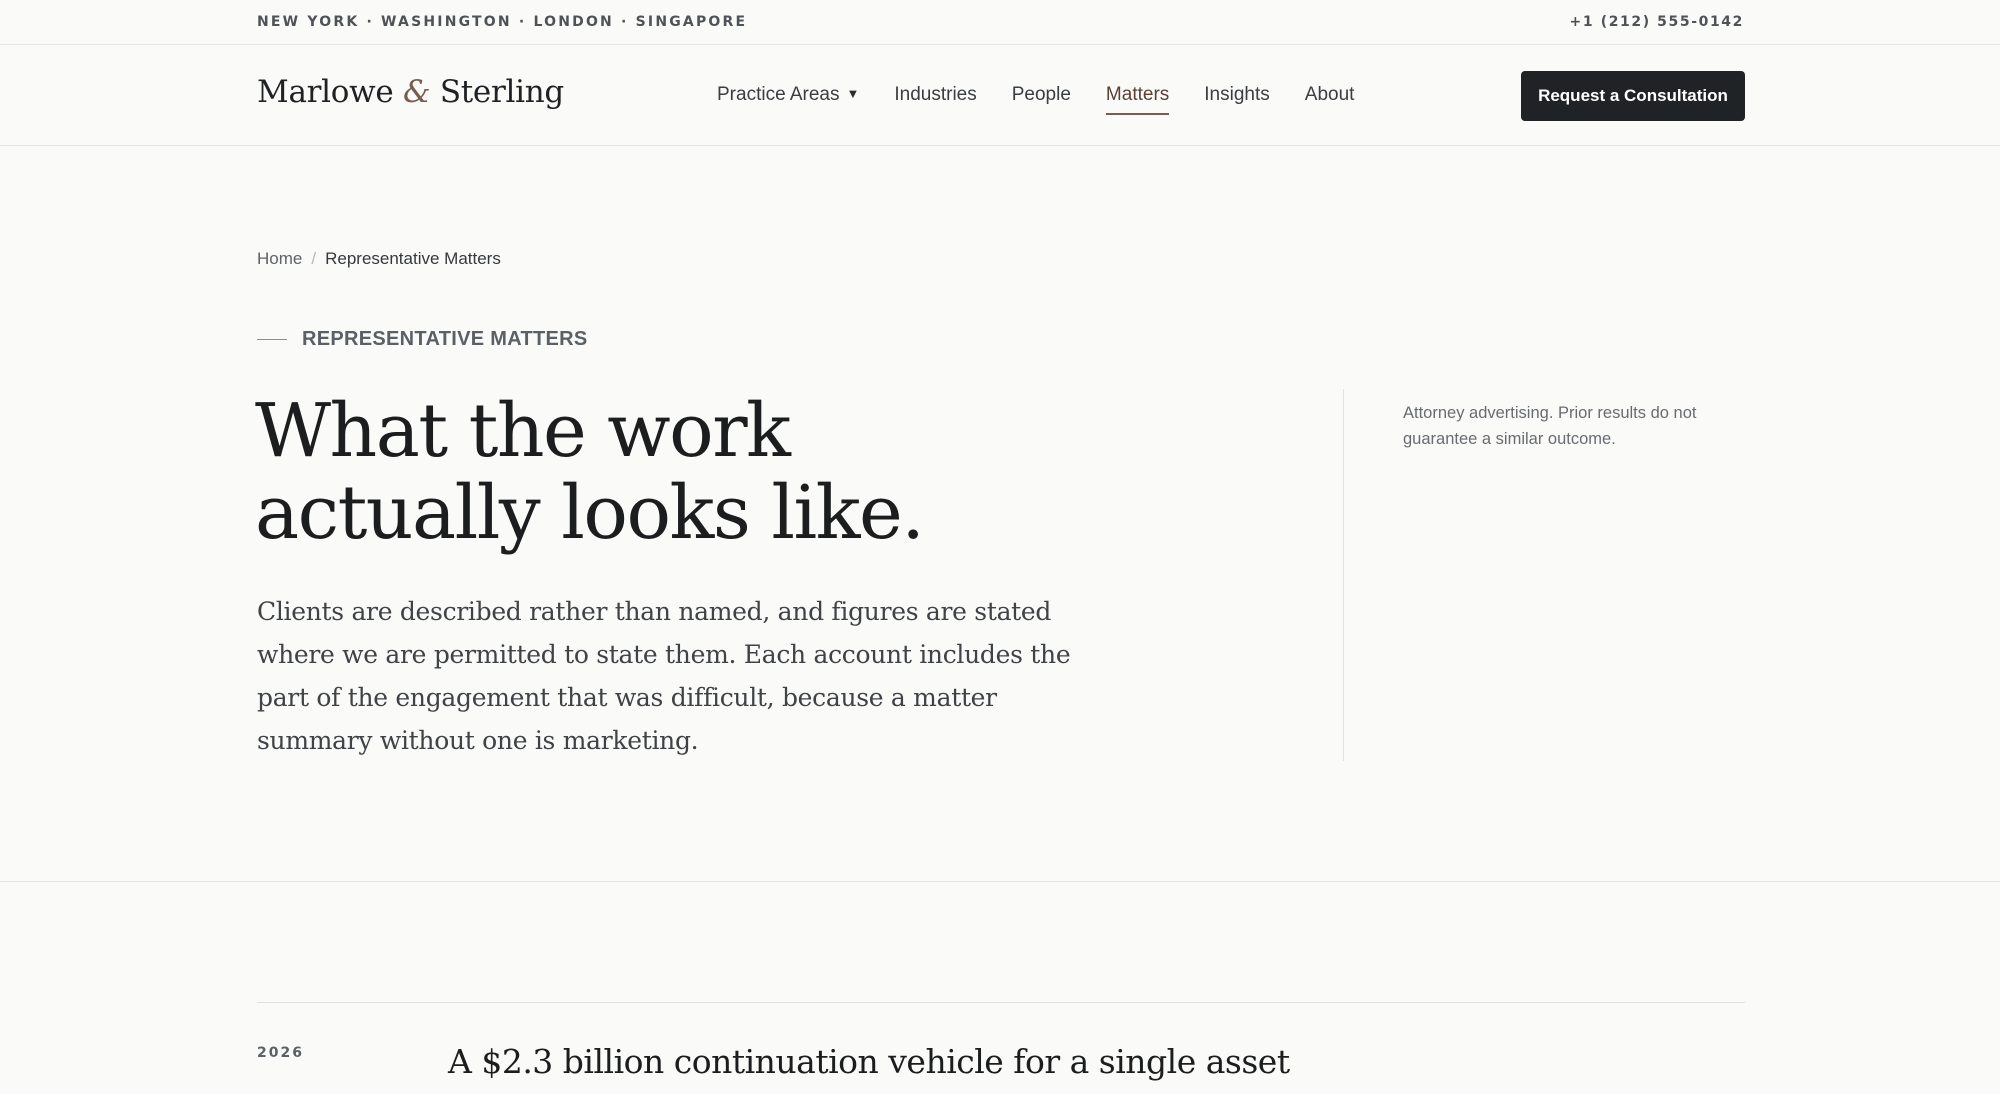  I want to click on section-eyebrow: REPRESENTATIVE MATTERS, so click(422, 339).